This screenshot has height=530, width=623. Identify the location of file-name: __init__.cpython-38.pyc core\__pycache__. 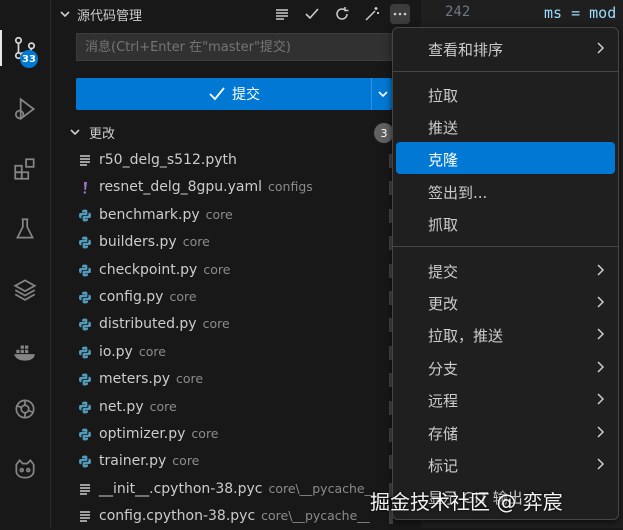
(238, 489).